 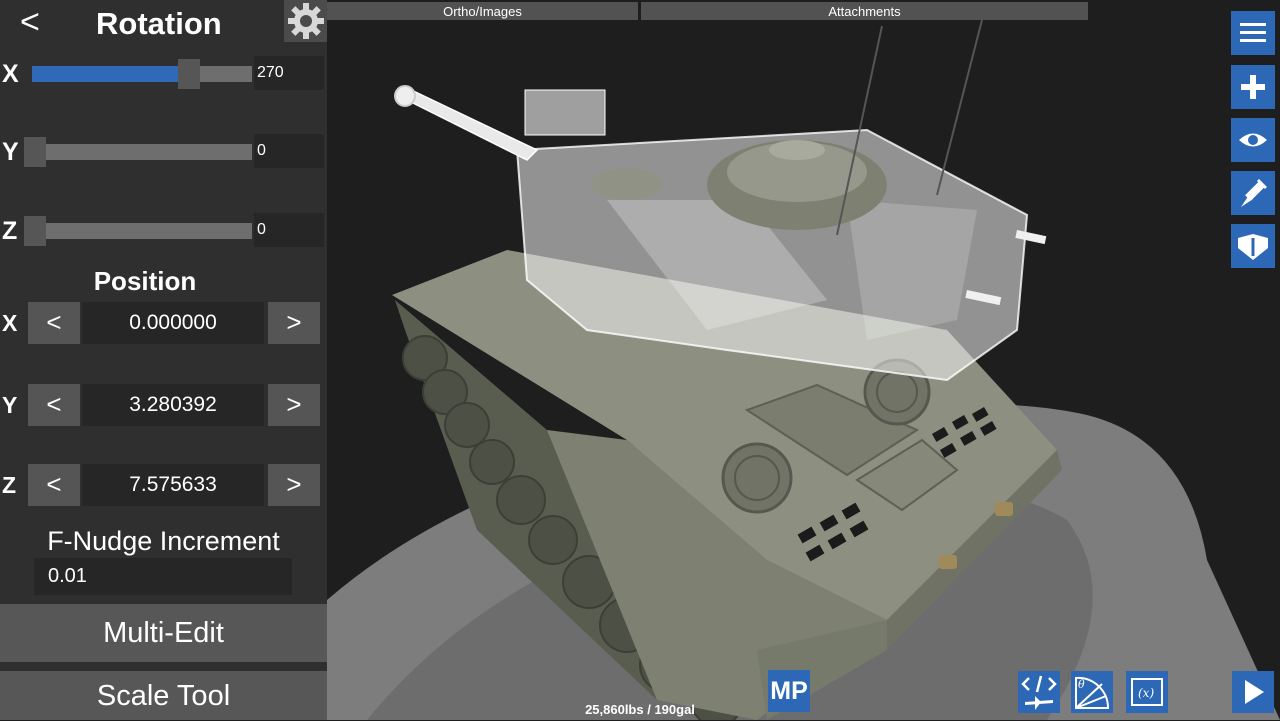 I want to click on rotation-y-row: Y 0, so click(x=163, y=154).